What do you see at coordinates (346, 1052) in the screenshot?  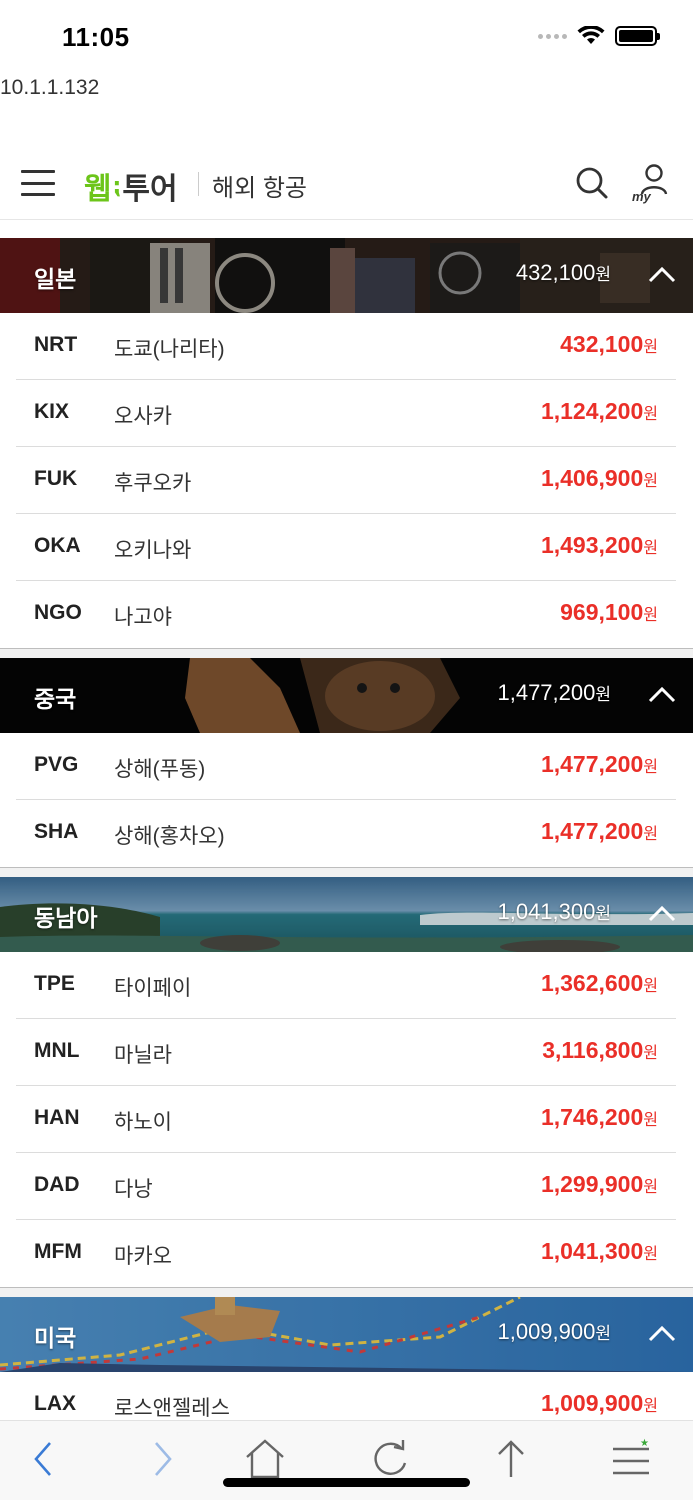 I see `route-row: MNL 마닐라 3,116,800원` at bounding box center [346, 1052].